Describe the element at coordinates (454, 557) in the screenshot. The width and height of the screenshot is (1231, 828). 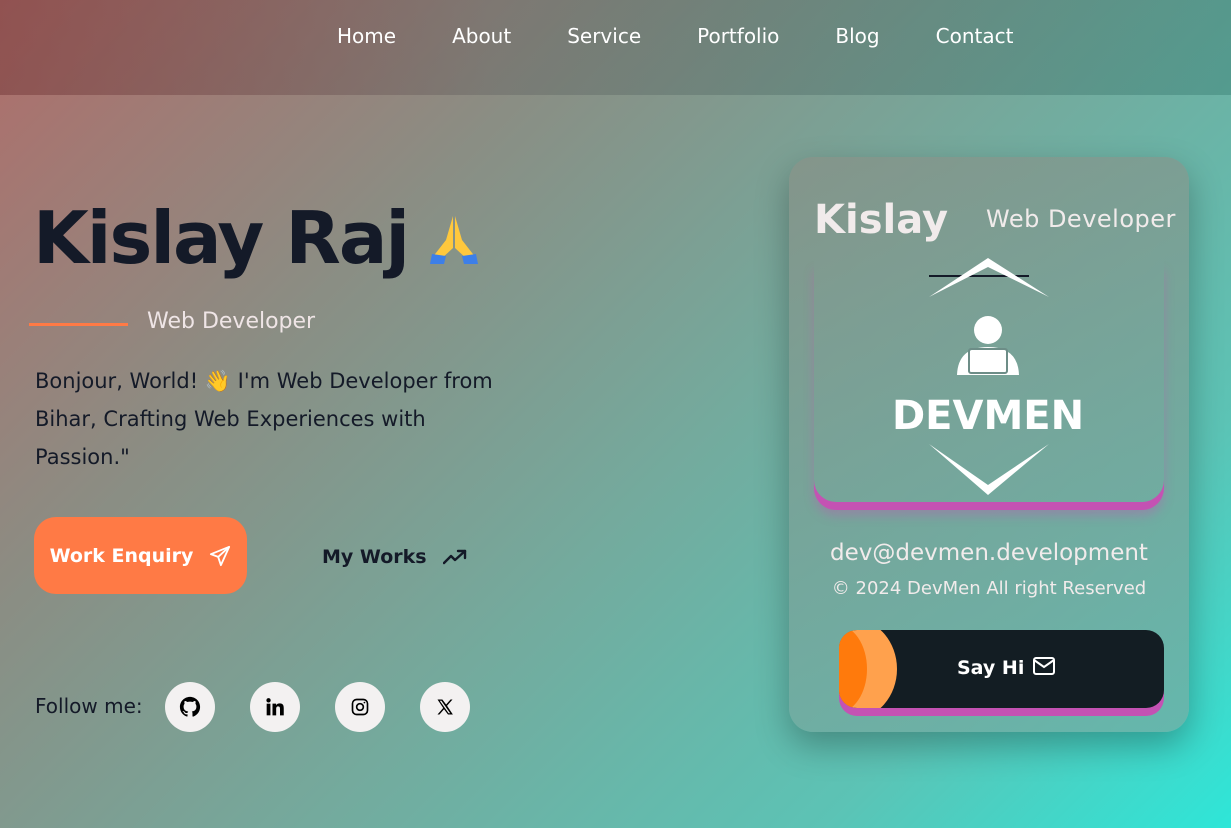
I see `trending-up-icon` at that location.